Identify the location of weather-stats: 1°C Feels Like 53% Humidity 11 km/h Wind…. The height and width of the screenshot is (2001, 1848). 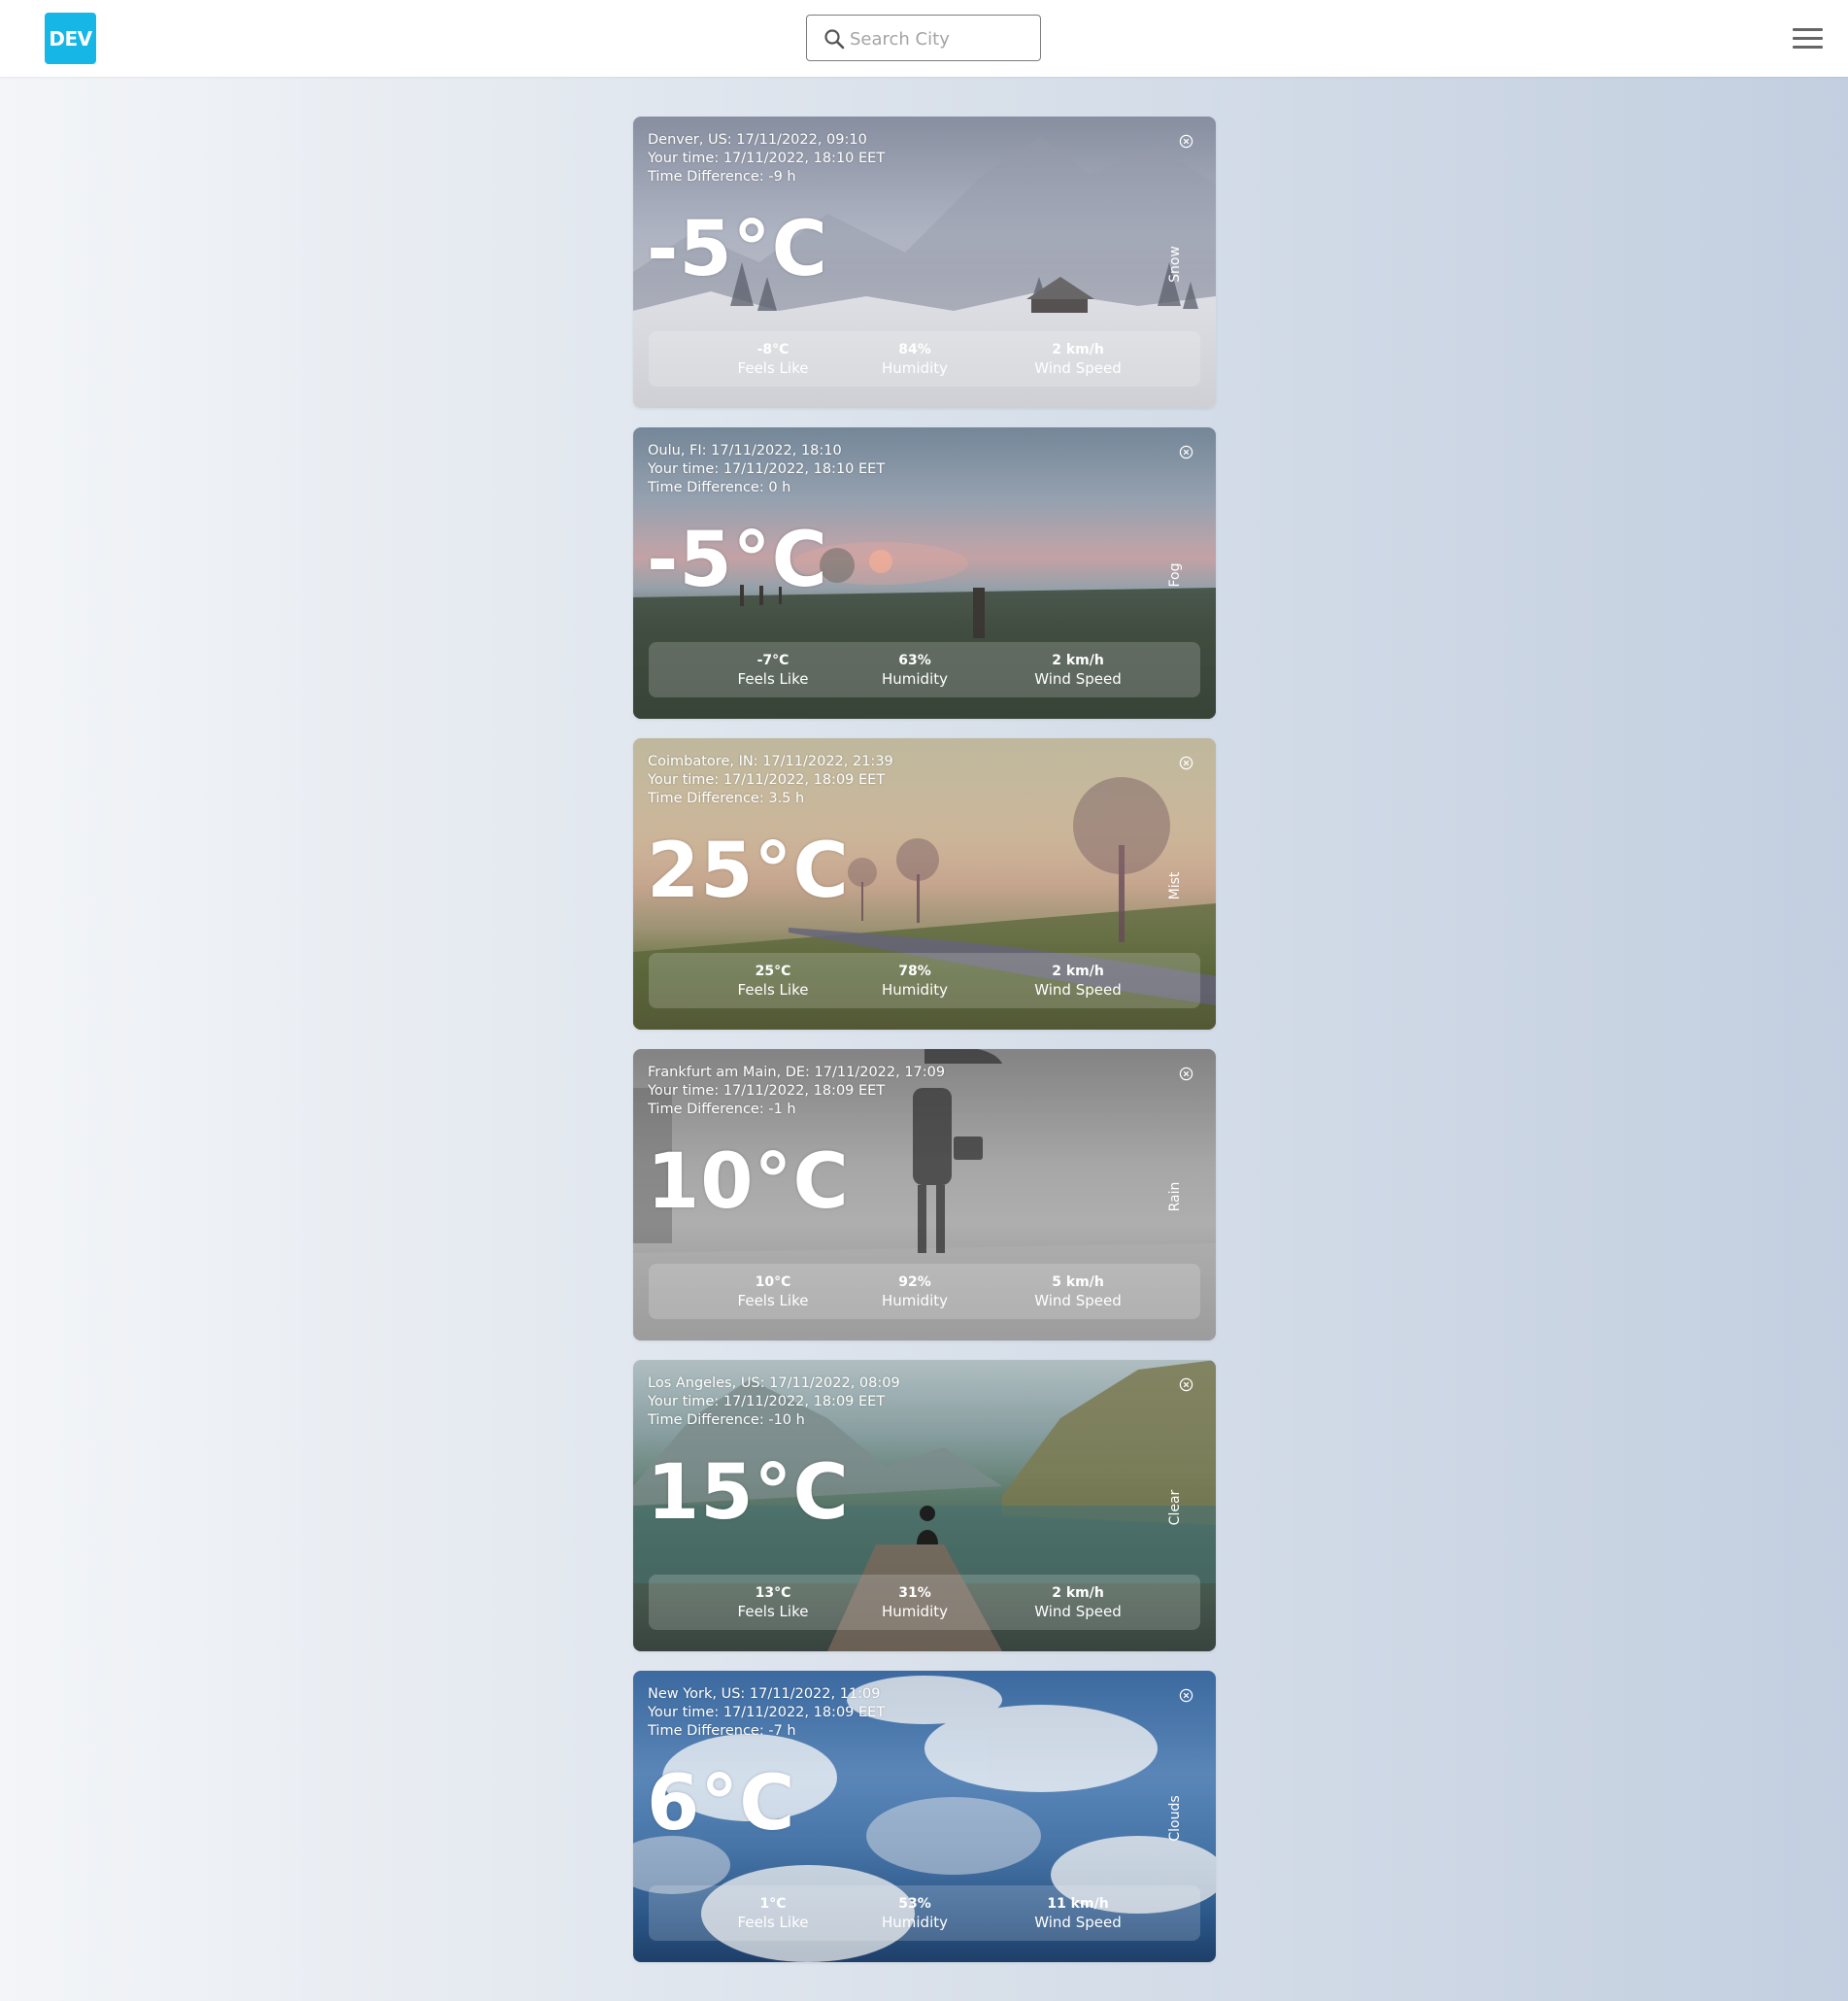
(924, 1913).